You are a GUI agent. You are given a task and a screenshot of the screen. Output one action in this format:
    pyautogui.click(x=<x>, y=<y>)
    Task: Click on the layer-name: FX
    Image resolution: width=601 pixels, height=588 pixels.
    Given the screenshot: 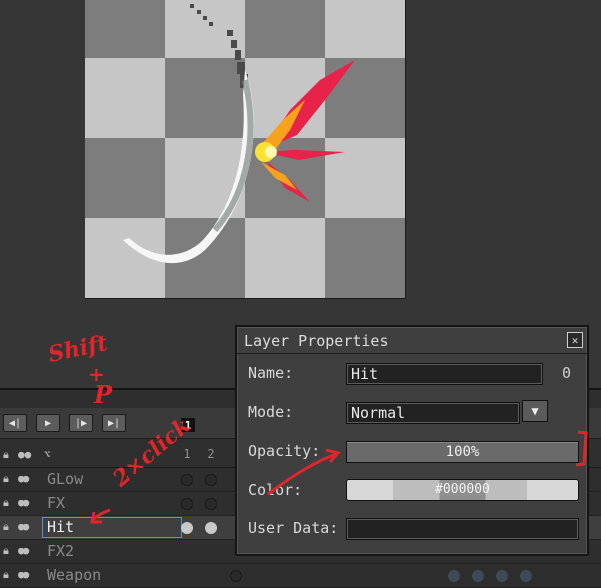 What is the action you would take?
    pyautogui.click(x=56, y=503)
    